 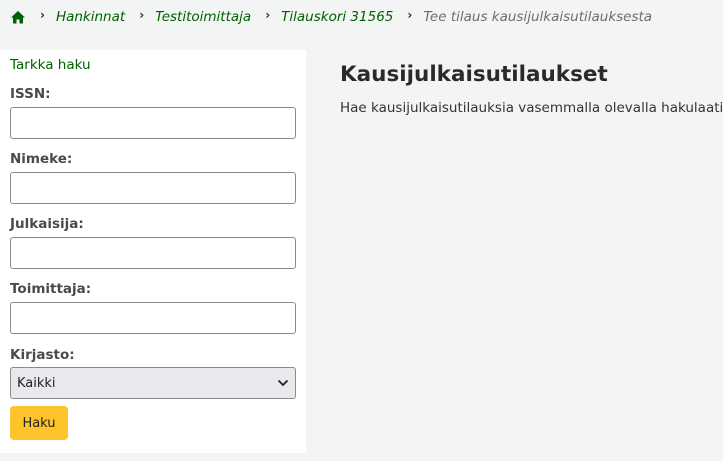 What do you see at coordinates (153, 383) in the screenshot?
I see `library-select: Kaikki` at bounding box center [153, 383].